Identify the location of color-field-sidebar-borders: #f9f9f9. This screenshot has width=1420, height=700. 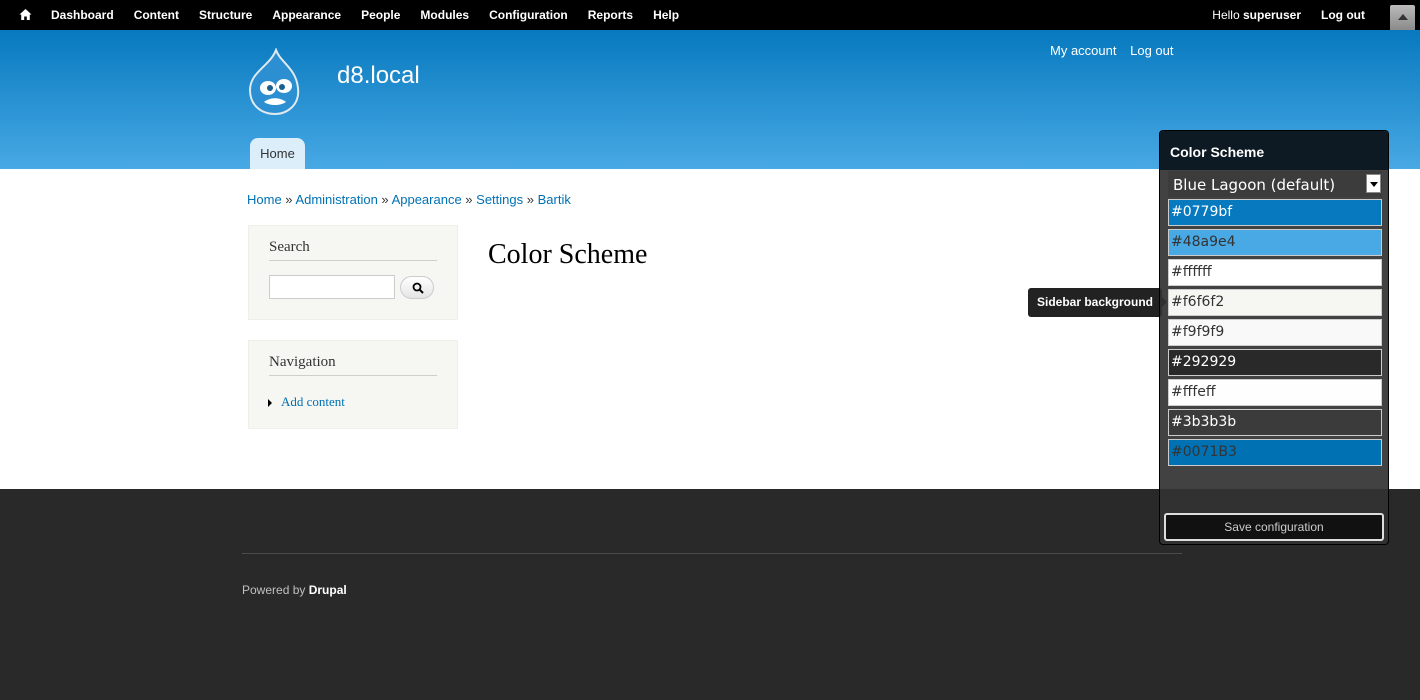
(1275, 332).